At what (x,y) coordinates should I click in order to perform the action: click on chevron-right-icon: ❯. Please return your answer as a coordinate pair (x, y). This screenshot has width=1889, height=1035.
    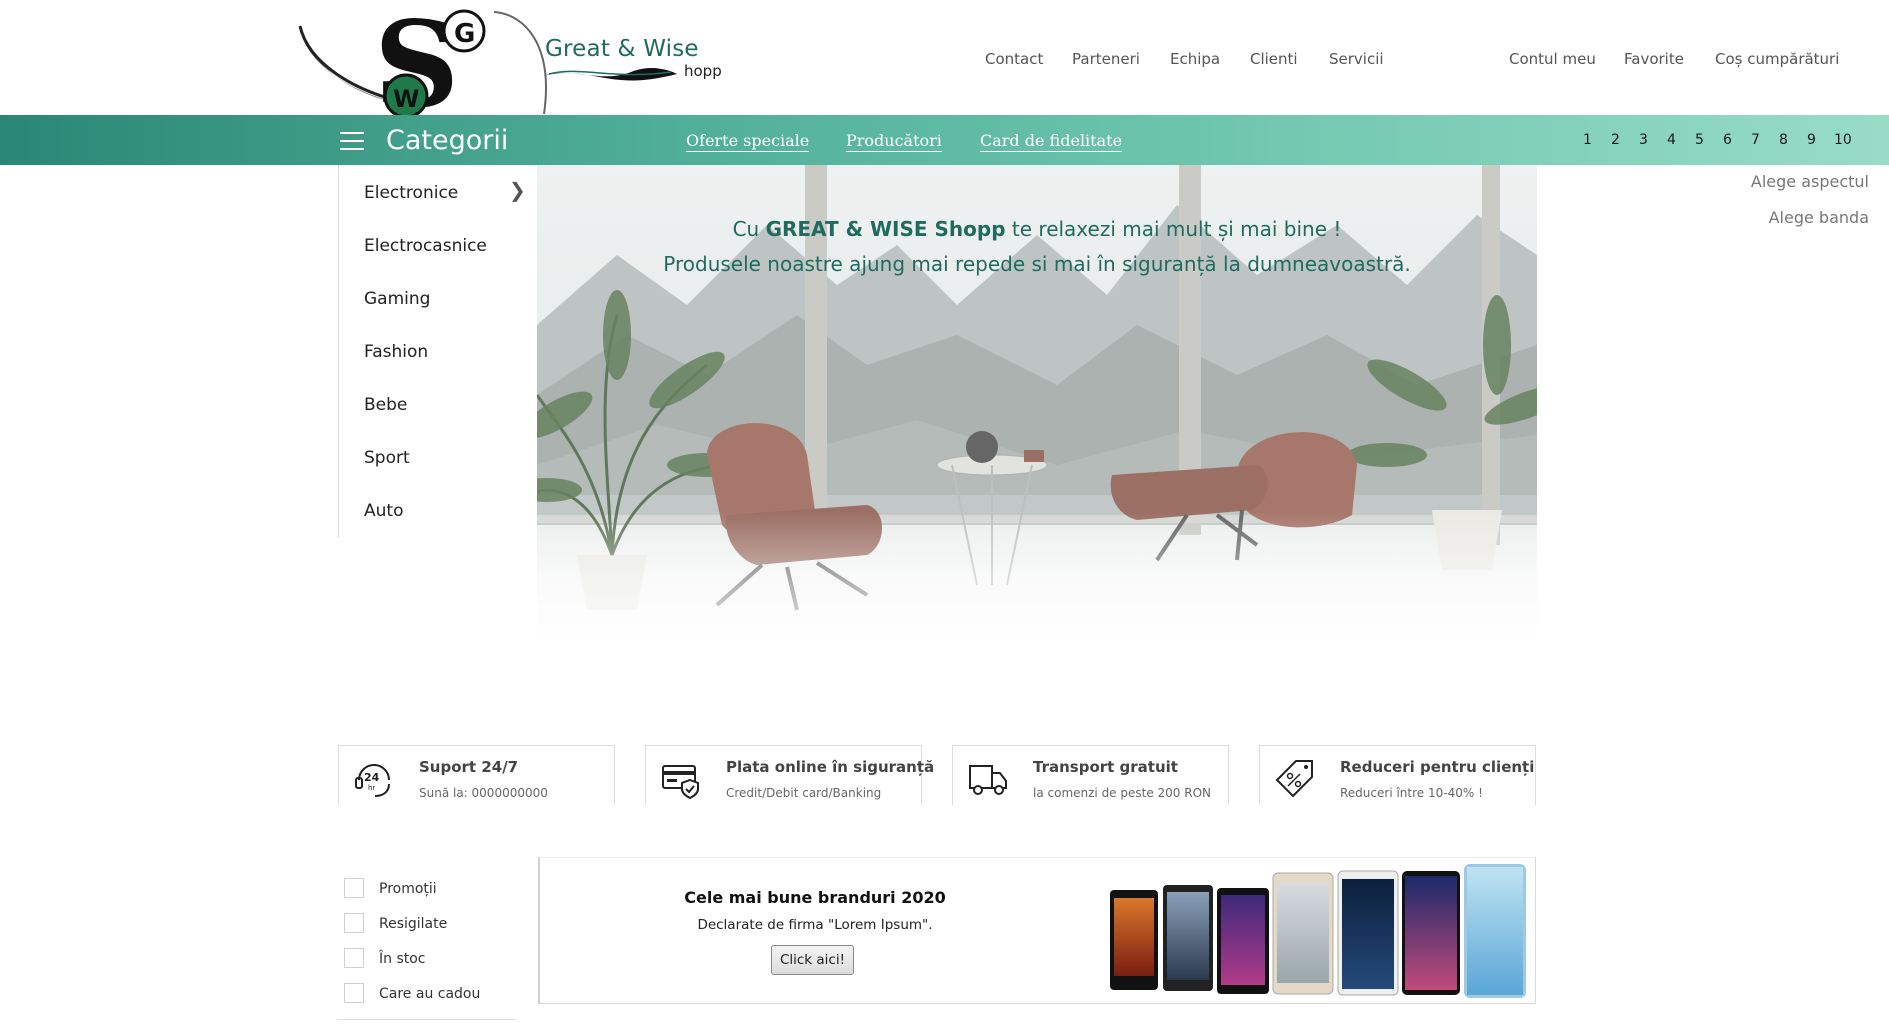
    Looking at the image, I should click on (517, 190).